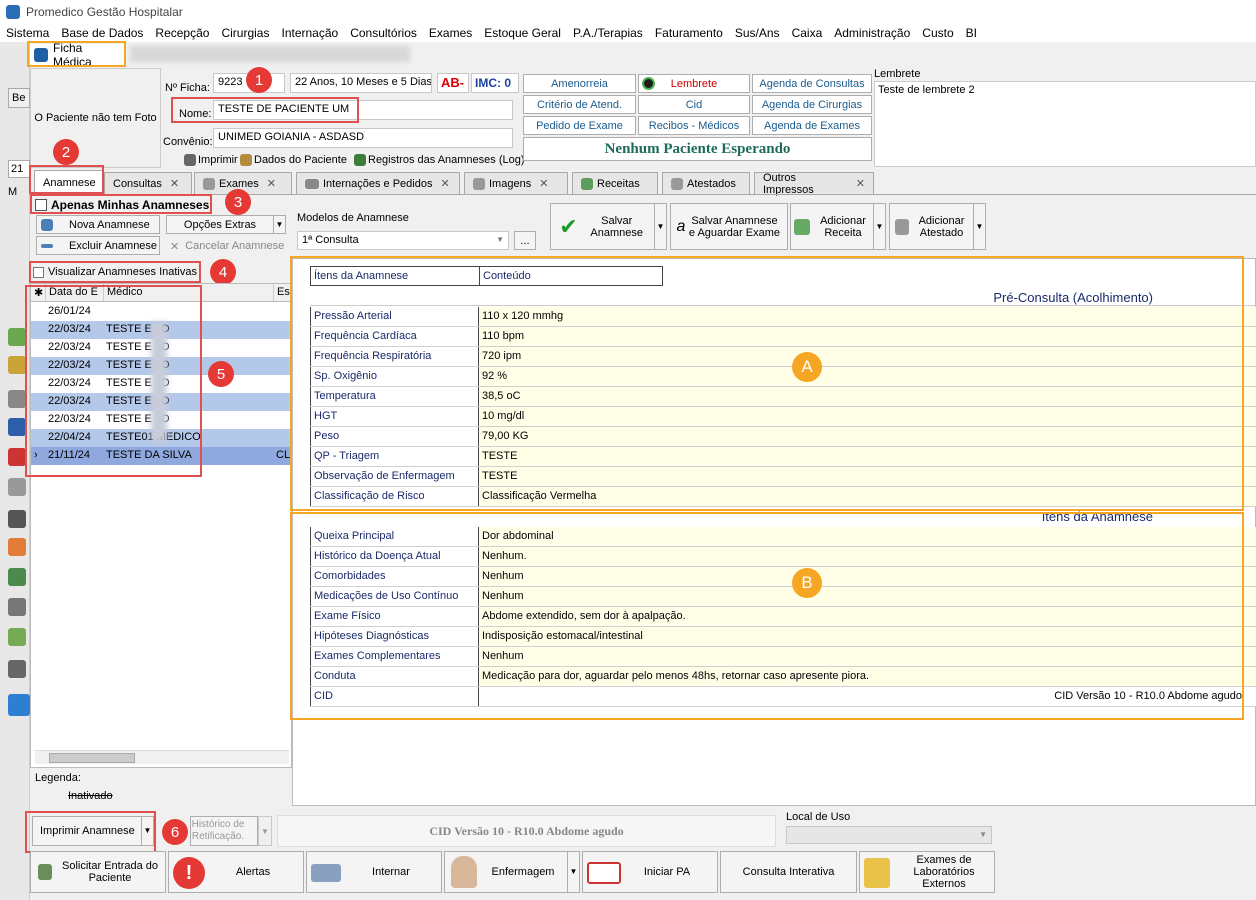  What do you see at coordinates (282, 312) in the screenshot?
I see `row-es` at bounding box center [282, 312].